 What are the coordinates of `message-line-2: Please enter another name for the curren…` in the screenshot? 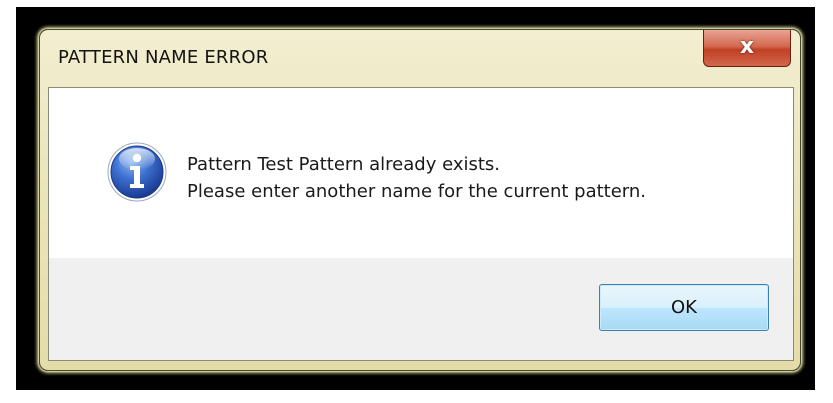 It's located at (416, 191).